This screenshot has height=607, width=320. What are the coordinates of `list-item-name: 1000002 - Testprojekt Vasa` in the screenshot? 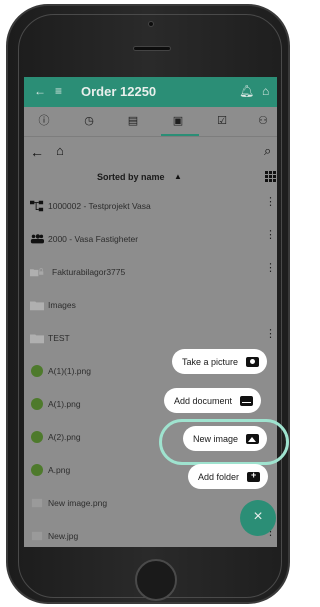 It's located at (99, 206).